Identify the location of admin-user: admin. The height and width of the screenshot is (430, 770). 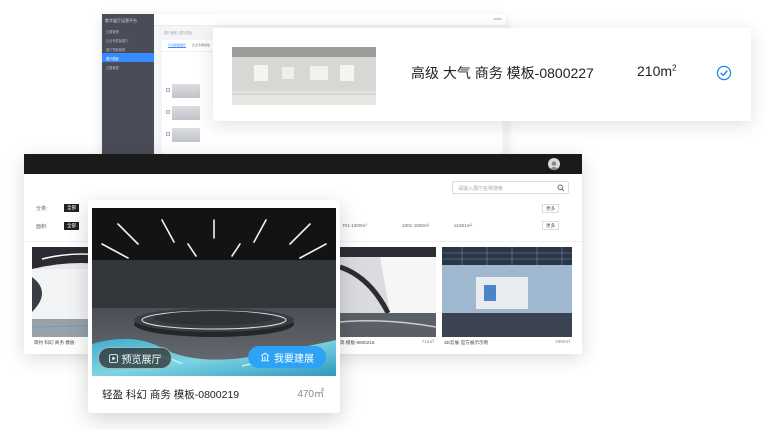
(497, 19).